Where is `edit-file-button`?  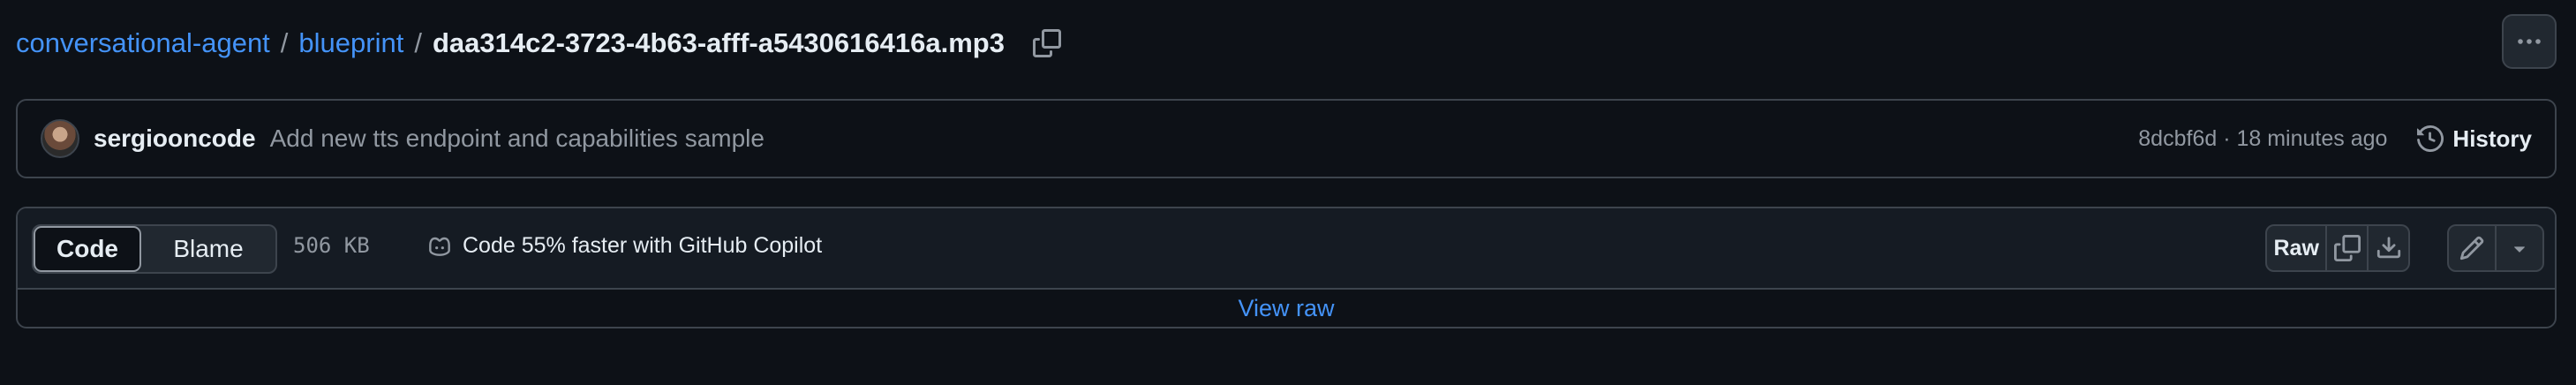 edit-file-button is located at coordinates (2472, 248).